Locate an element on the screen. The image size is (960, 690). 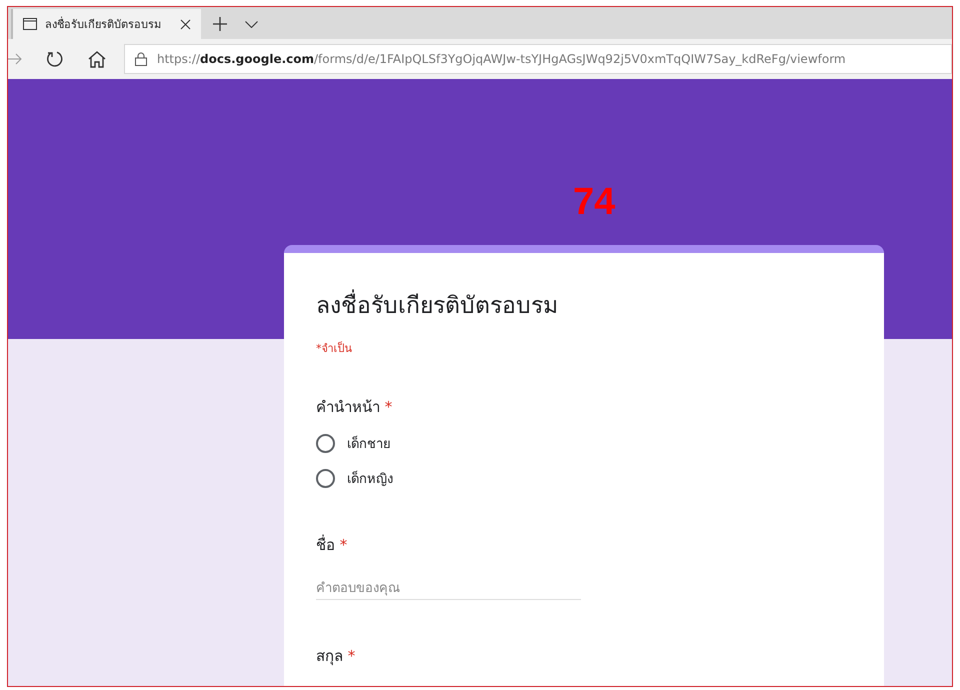
address-bar: https://docs.google.com/forms/d/e/1FAIpQLSf3YgOjqAWJw-tsYJHgAGsJWq92j5V0xmTqQIW7Say_kdReFg/viewform is located at coordinates (538, 59).